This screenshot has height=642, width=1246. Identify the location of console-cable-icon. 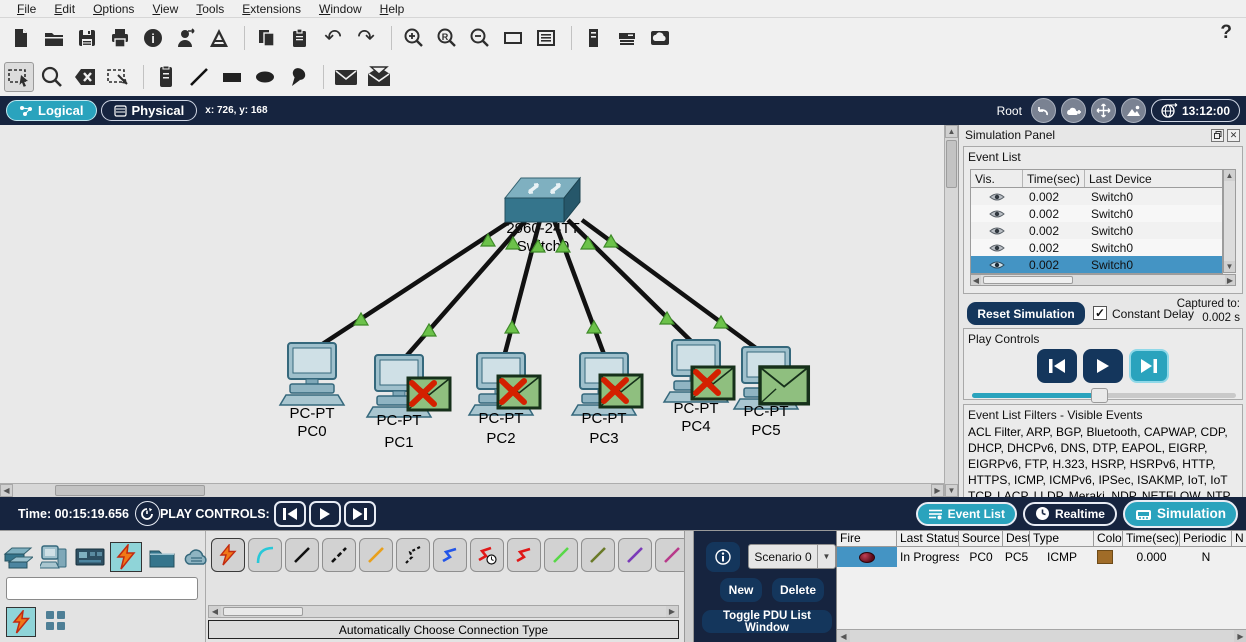
(265, 555).